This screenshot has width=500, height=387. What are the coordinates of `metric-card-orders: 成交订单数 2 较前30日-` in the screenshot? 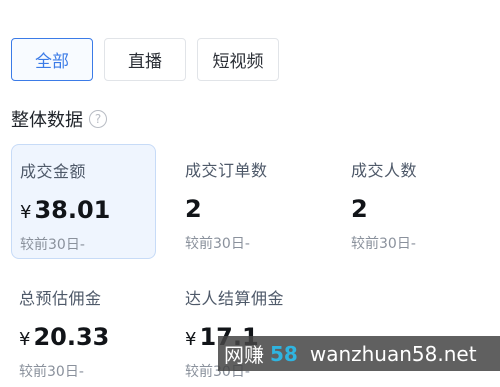 It's located at (249, 201).